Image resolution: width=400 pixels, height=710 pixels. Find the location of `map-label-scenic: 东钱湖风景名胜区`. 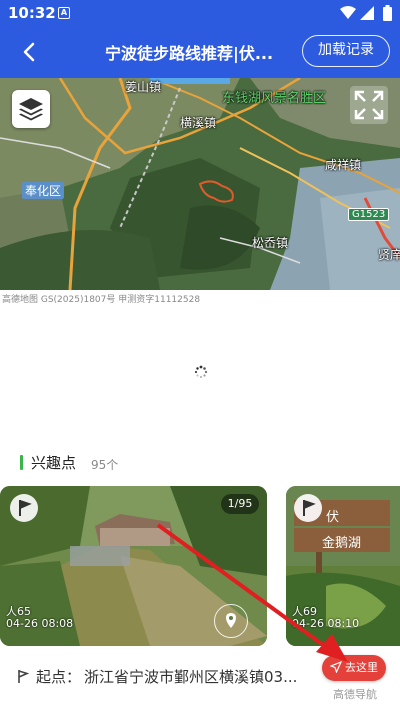

map-label-scenic: 东钱湖风景名胜区 is located at coordinates (274, 98).